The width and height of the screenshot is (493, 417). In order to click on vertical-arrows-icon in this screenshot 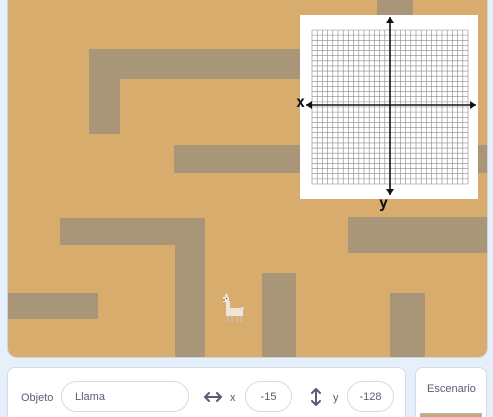, I will do `click(316, 397)`.